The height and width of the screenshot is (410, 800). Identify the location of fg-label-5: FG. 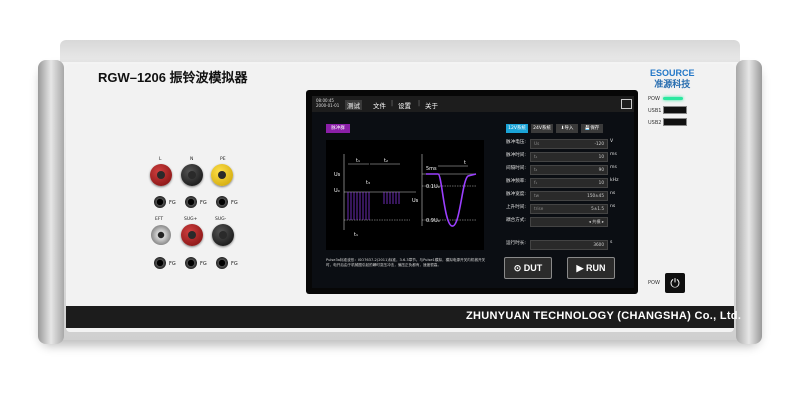
(203, 264).